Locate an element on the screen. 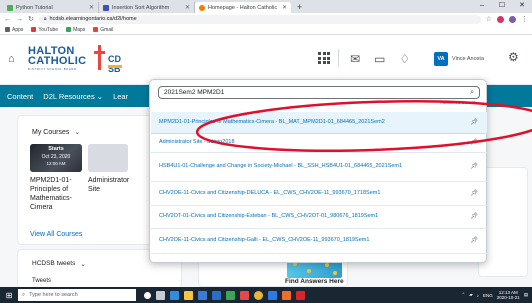  taskbar-clock: 12:13 AM 2020-10-21 is located at coordinates (508, 295).